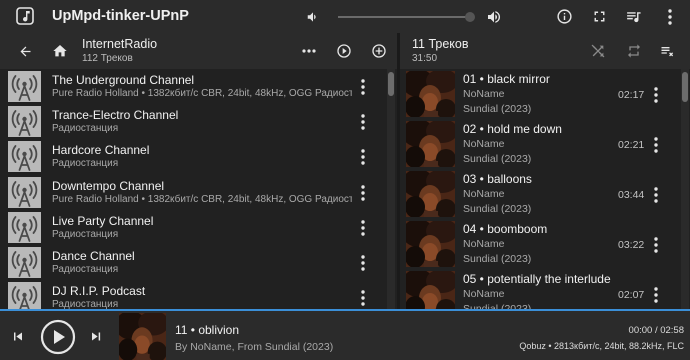 The width and height of the screenshot is (690, 360). What do you see at coordinates (634, 51) in the screenshot?
I see `repeat-icon` at bounding box center [634, 51].